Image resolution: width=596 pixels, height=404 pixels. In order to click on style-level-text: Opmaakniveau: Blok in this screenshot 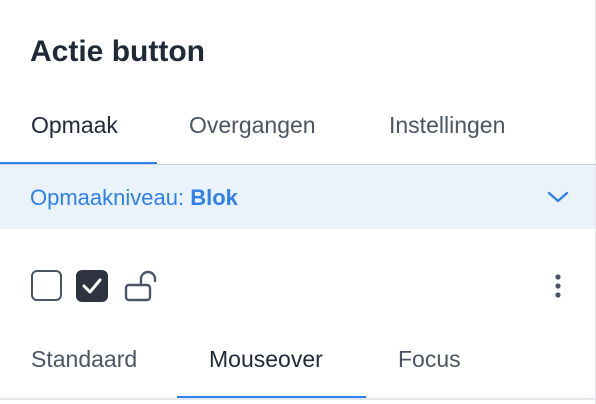, I will do `click(134, 198)`.